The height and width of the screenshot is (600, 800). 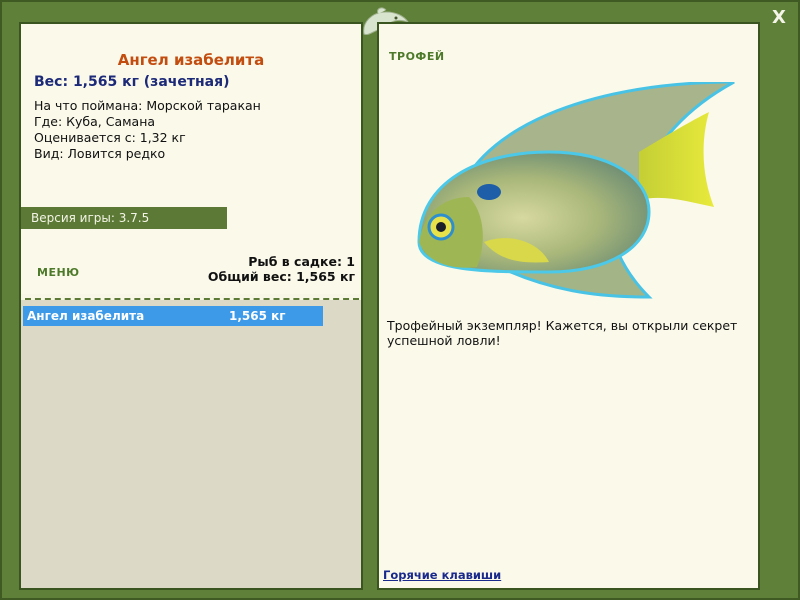 What do you see at coordinates (257, 316) in the screenshot?
I see `list-item-weight: 1,565 кг` at bounding box center [257, 316].